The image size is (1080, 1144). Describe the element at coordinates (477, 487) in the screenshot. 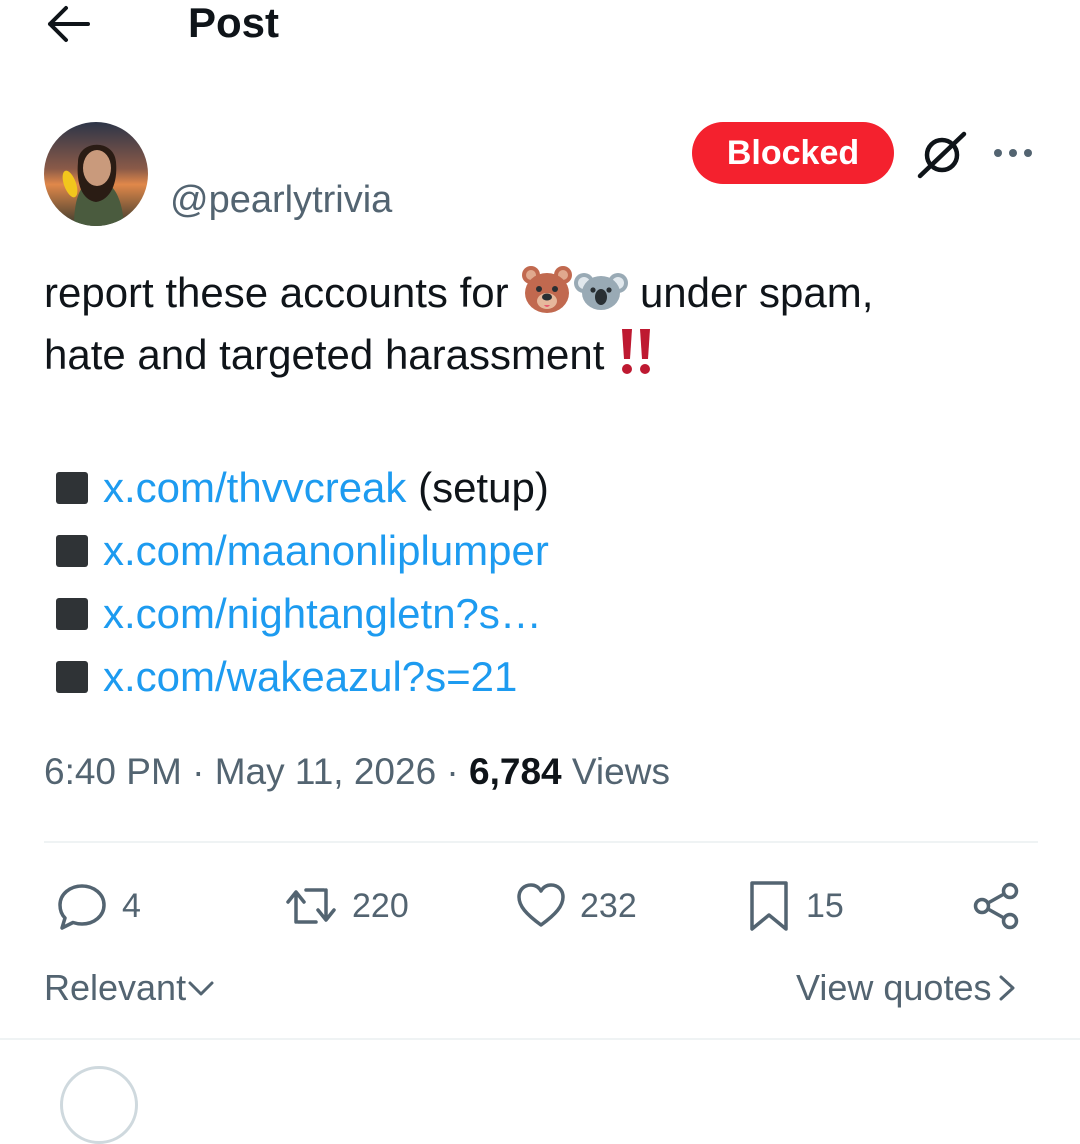

I see `link-suffix: (setup)` at that location.